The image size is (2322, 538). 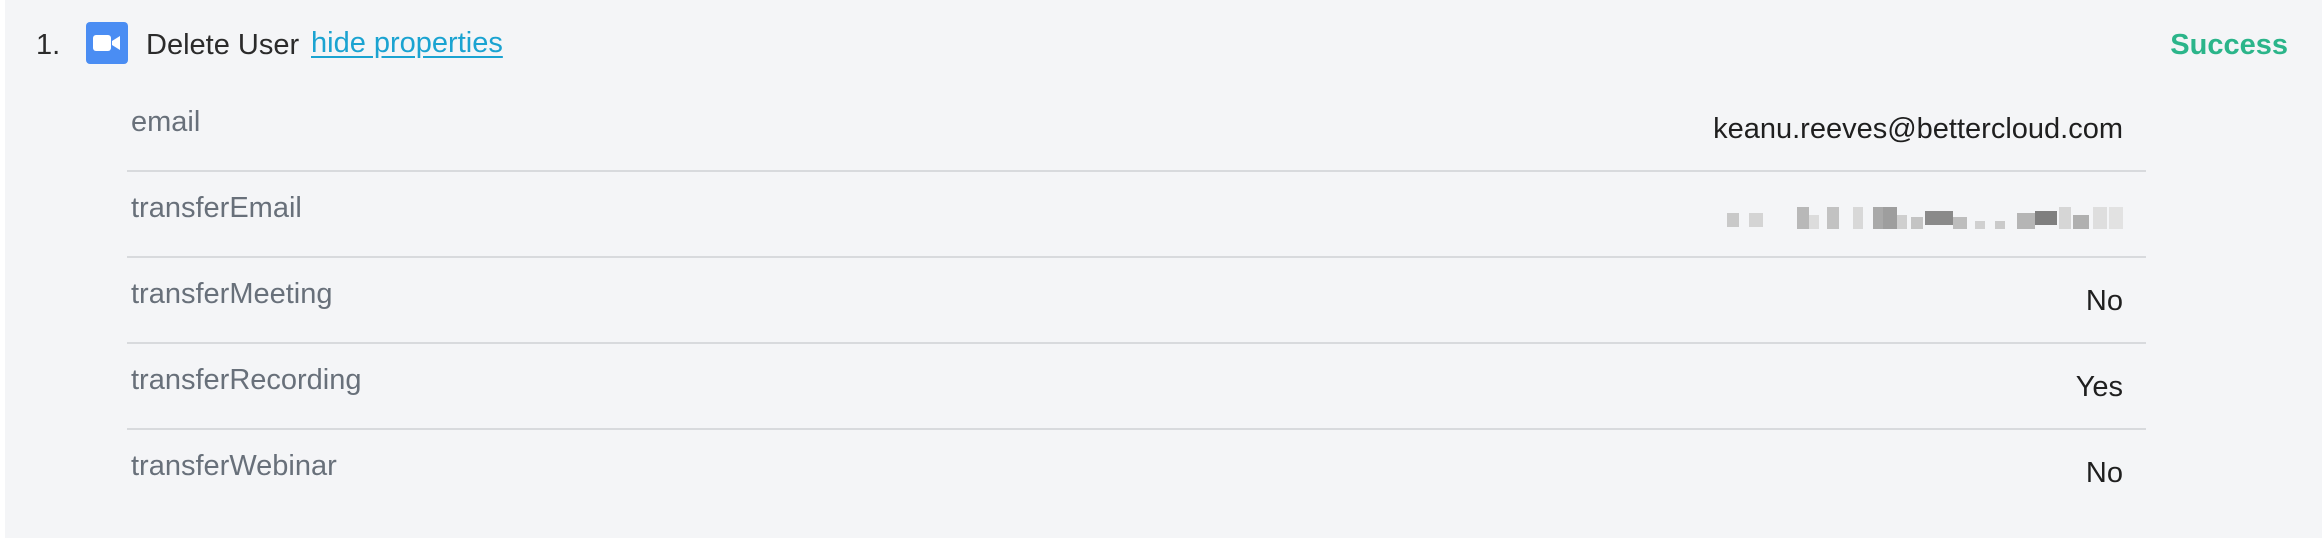 I want to click on property-row-transfer-email: transferEmail, so click(x=1136, y=215).